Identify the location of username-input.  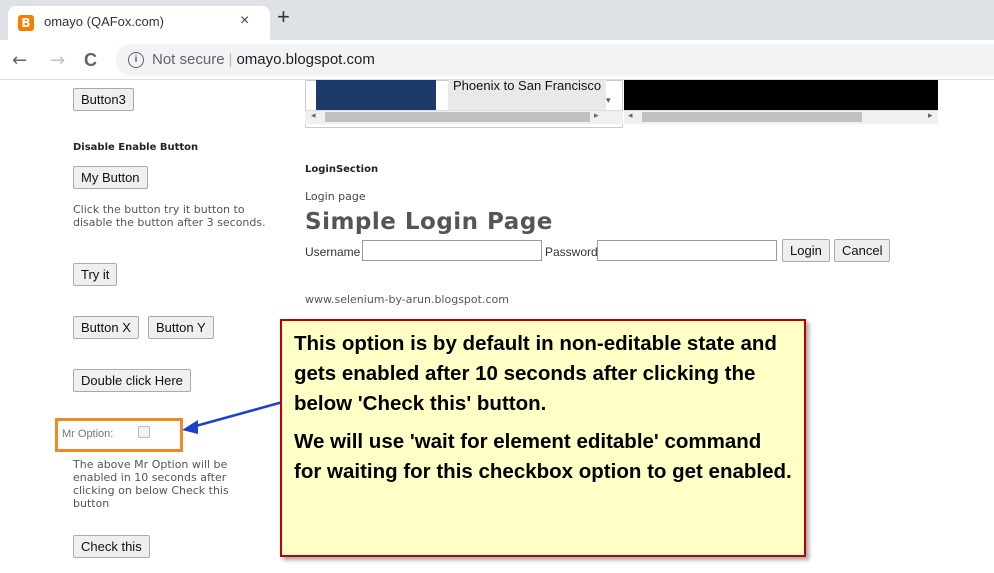
(452, 250).